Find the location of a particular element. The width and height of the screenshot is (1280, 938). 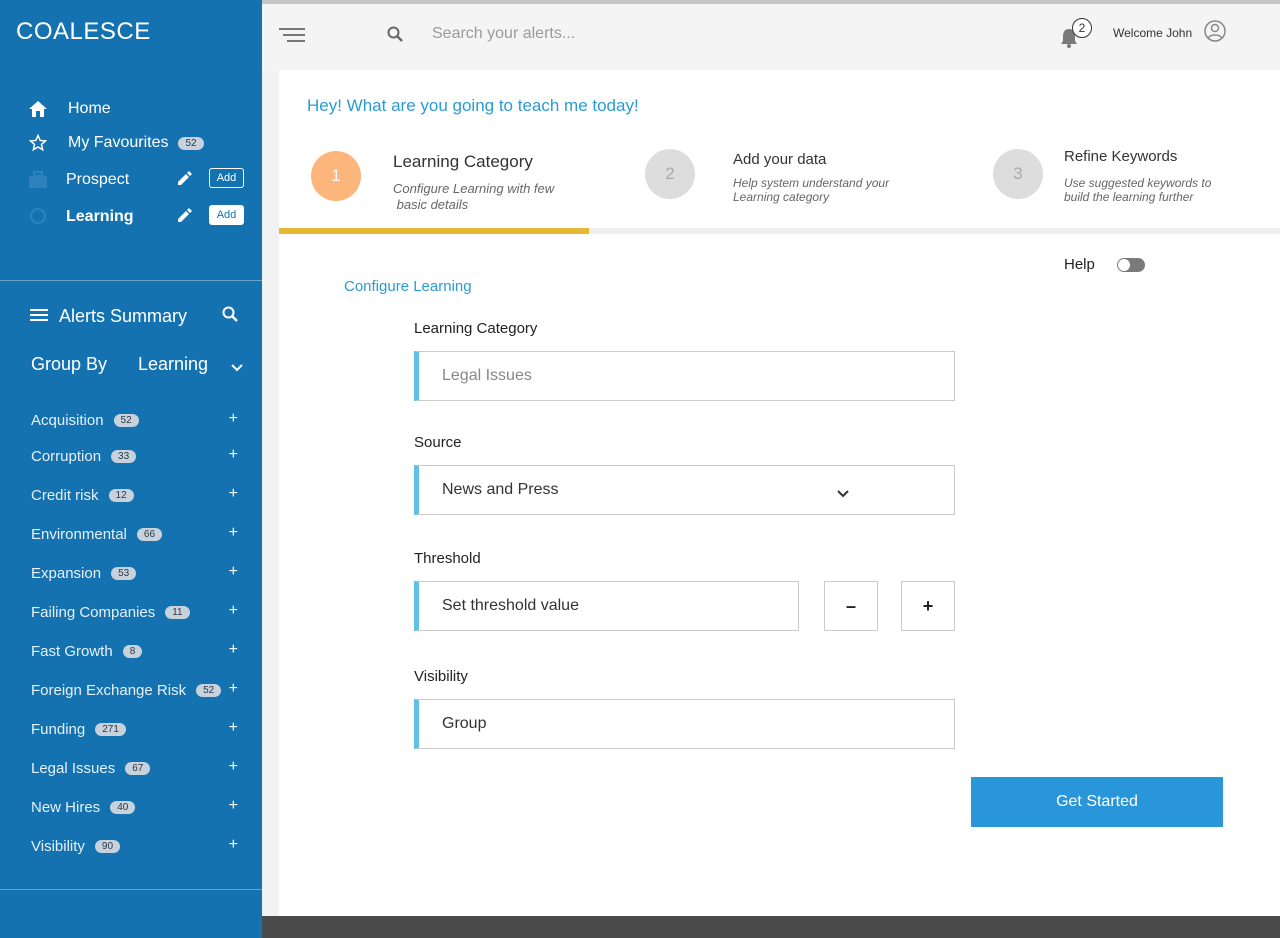

edit-prospect-icon is located at coordinates (186, 179).